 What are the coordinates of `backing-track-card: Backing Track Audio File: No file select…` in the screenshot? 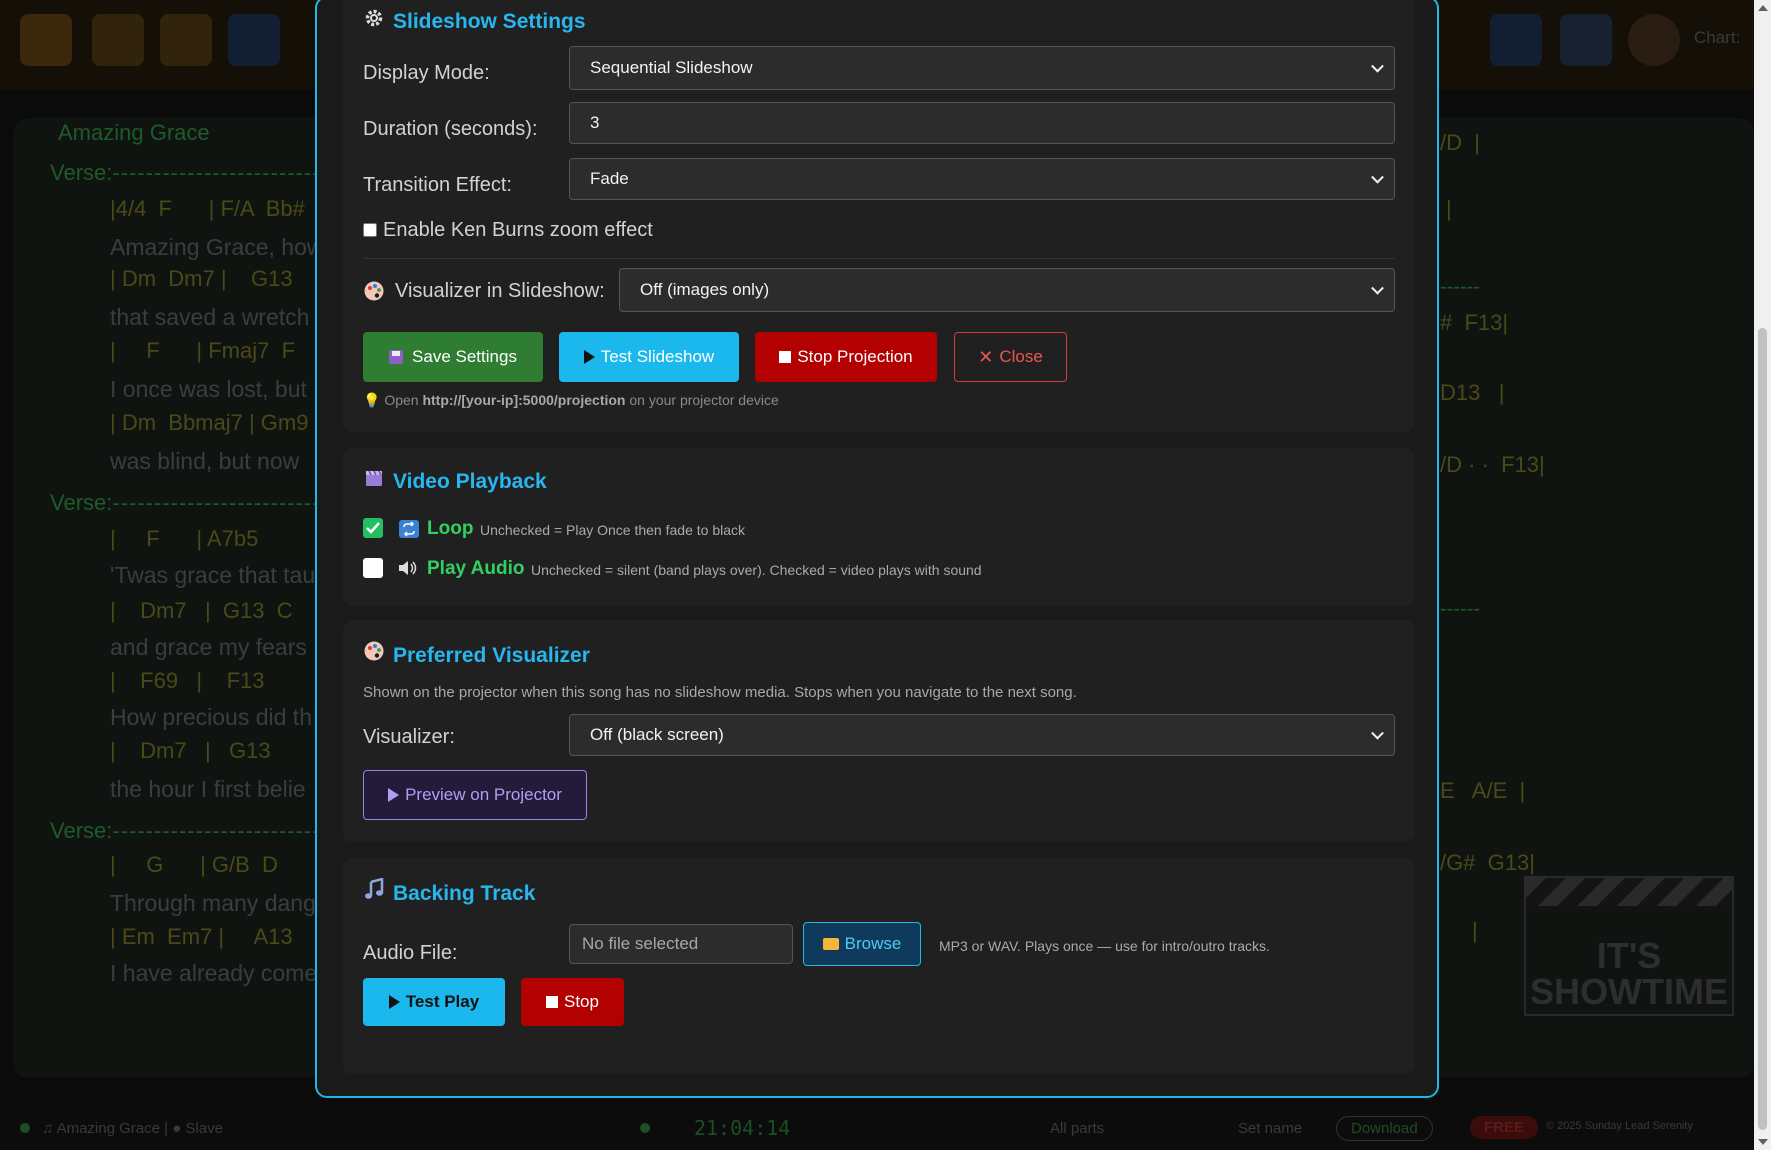 It's located at (879, 966).